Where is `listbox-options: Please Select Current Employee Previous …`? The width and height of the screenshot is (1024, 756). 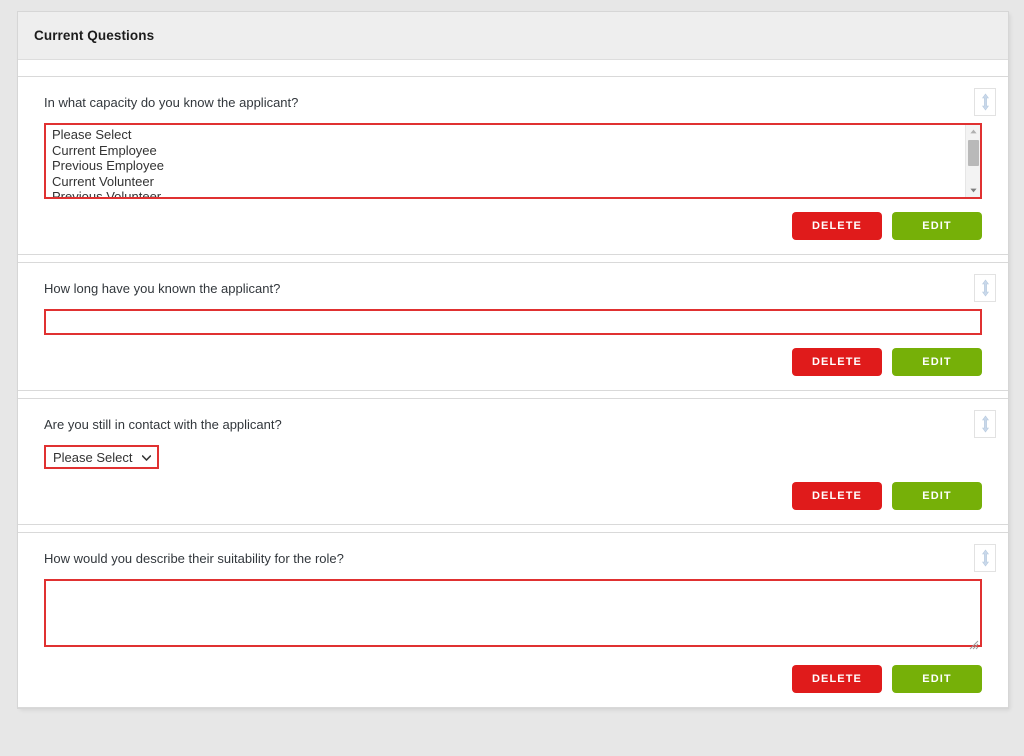 listbox-options: Please Select Current Employee Previous … is located at coordinates (513, 161).